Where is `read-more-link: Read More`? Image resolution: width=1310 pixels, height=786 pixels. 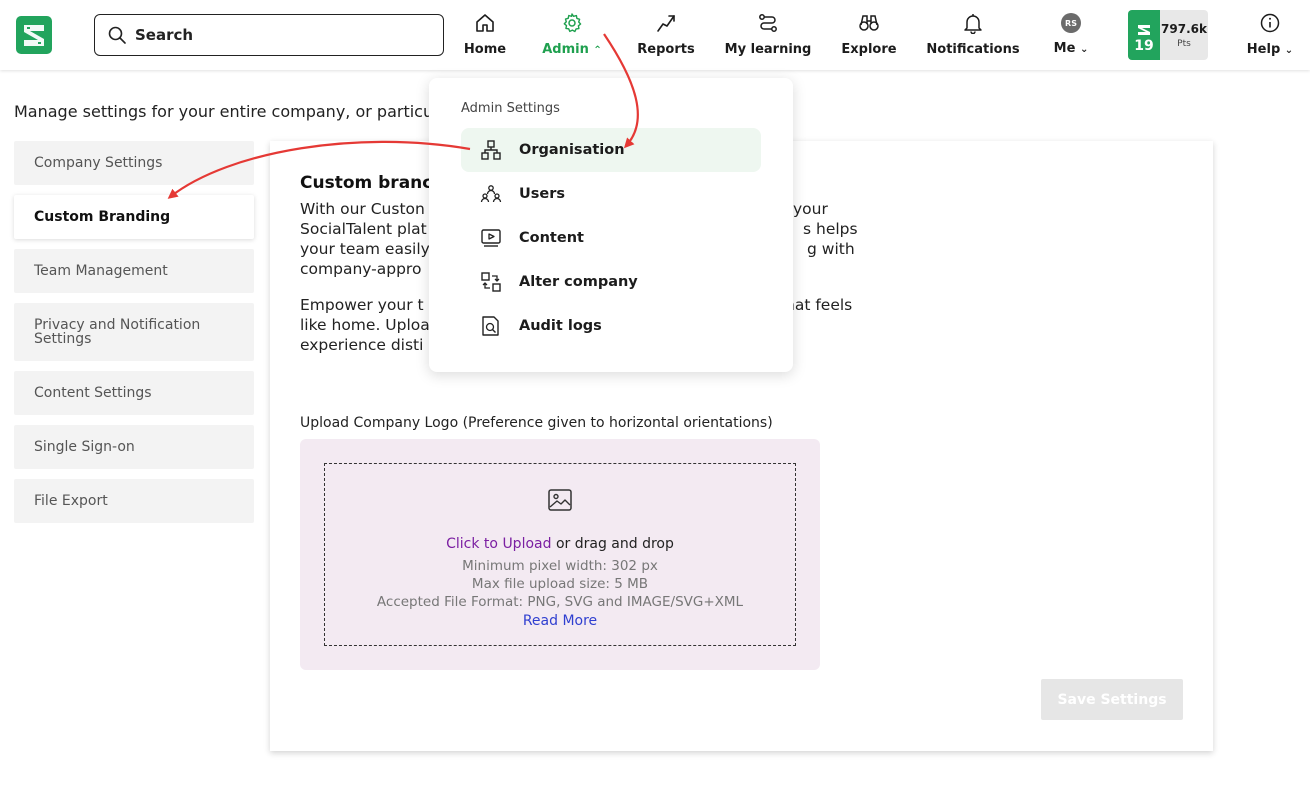 read-more-link: Read More is located at coordinates (560, 621).